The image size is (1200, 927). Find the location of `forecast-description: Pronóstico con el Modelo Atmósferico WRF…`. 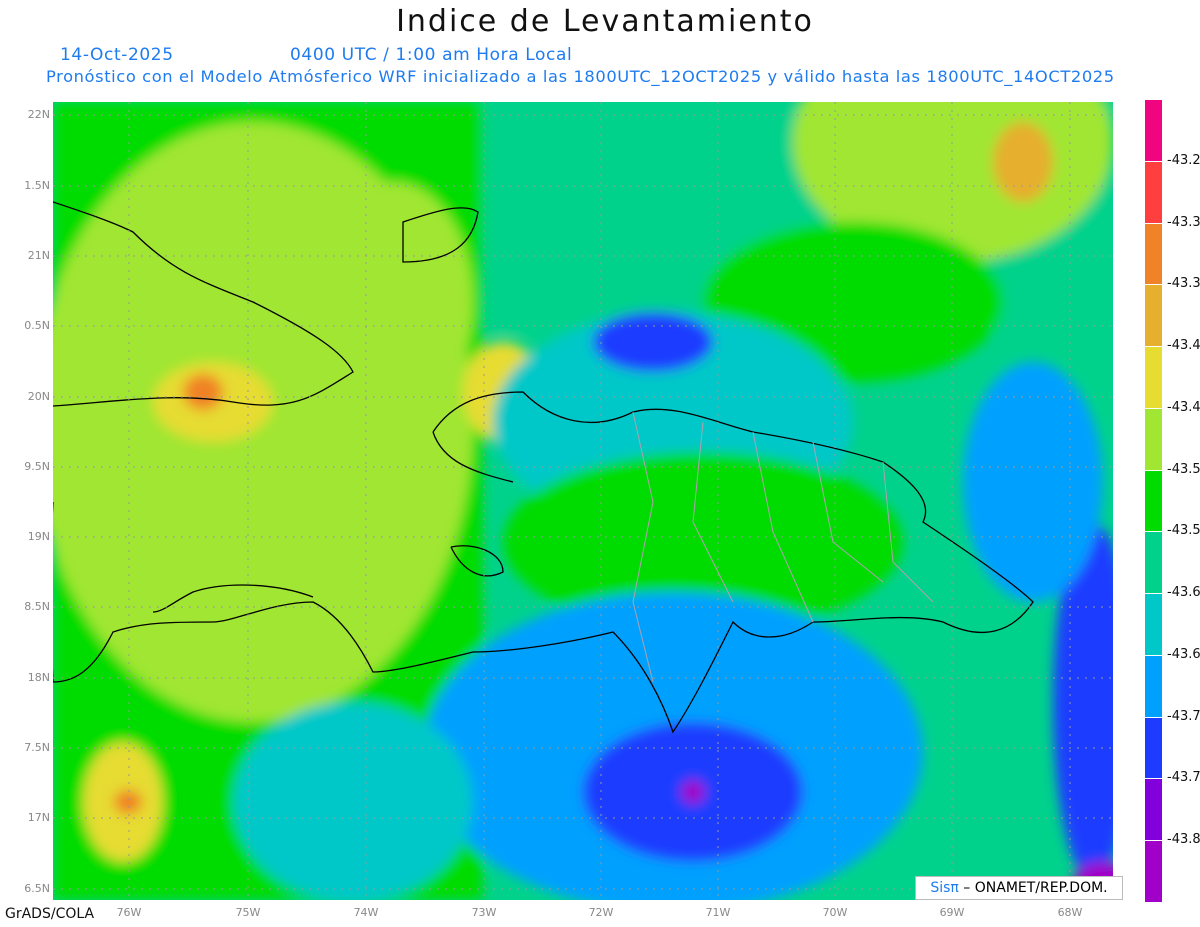

forecast-description: Pronóstico con el Modelo Atmósferico WRF… is located at coordinates (580, 76).